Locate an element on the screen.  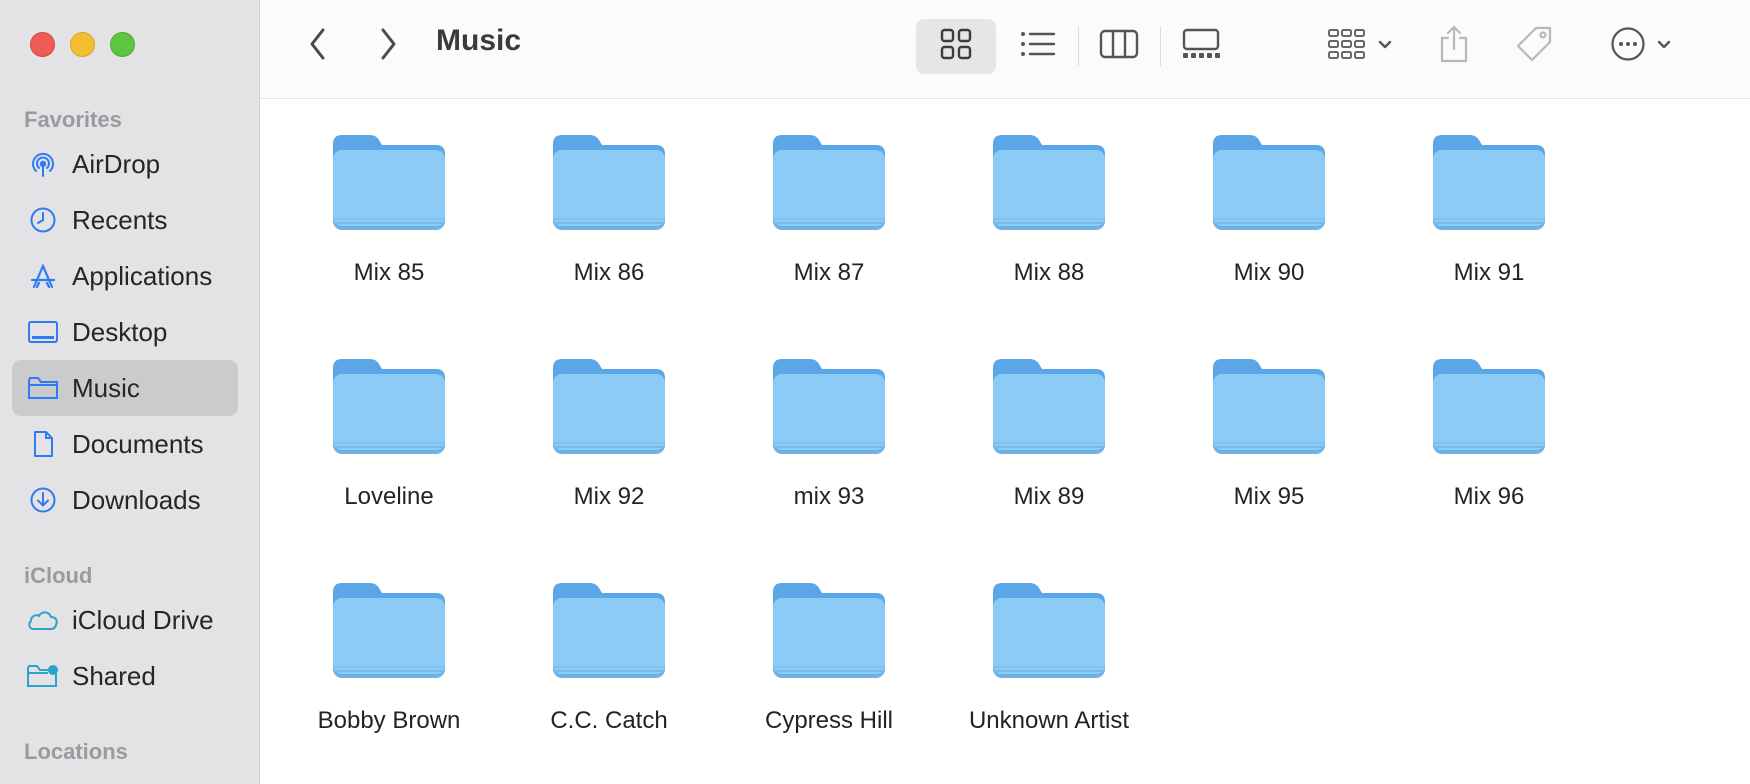
sidebar-item-music: Music is located at coordinates (125, 388).